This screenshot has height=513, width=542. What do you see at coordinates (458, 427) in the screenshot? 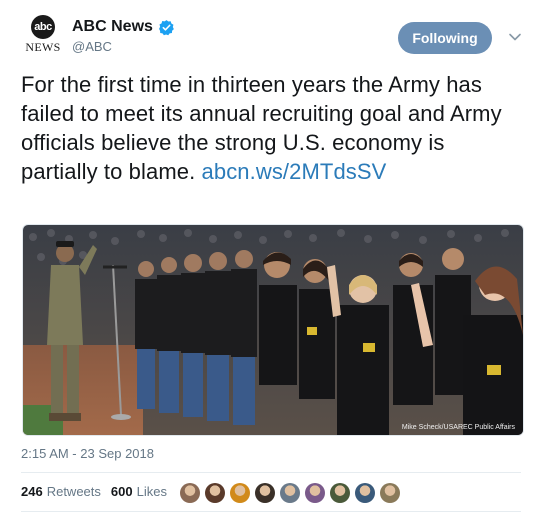
I see `photo-credit: Mike Scheck/USAREC Public Affairs` at bounding box center [458, 427].